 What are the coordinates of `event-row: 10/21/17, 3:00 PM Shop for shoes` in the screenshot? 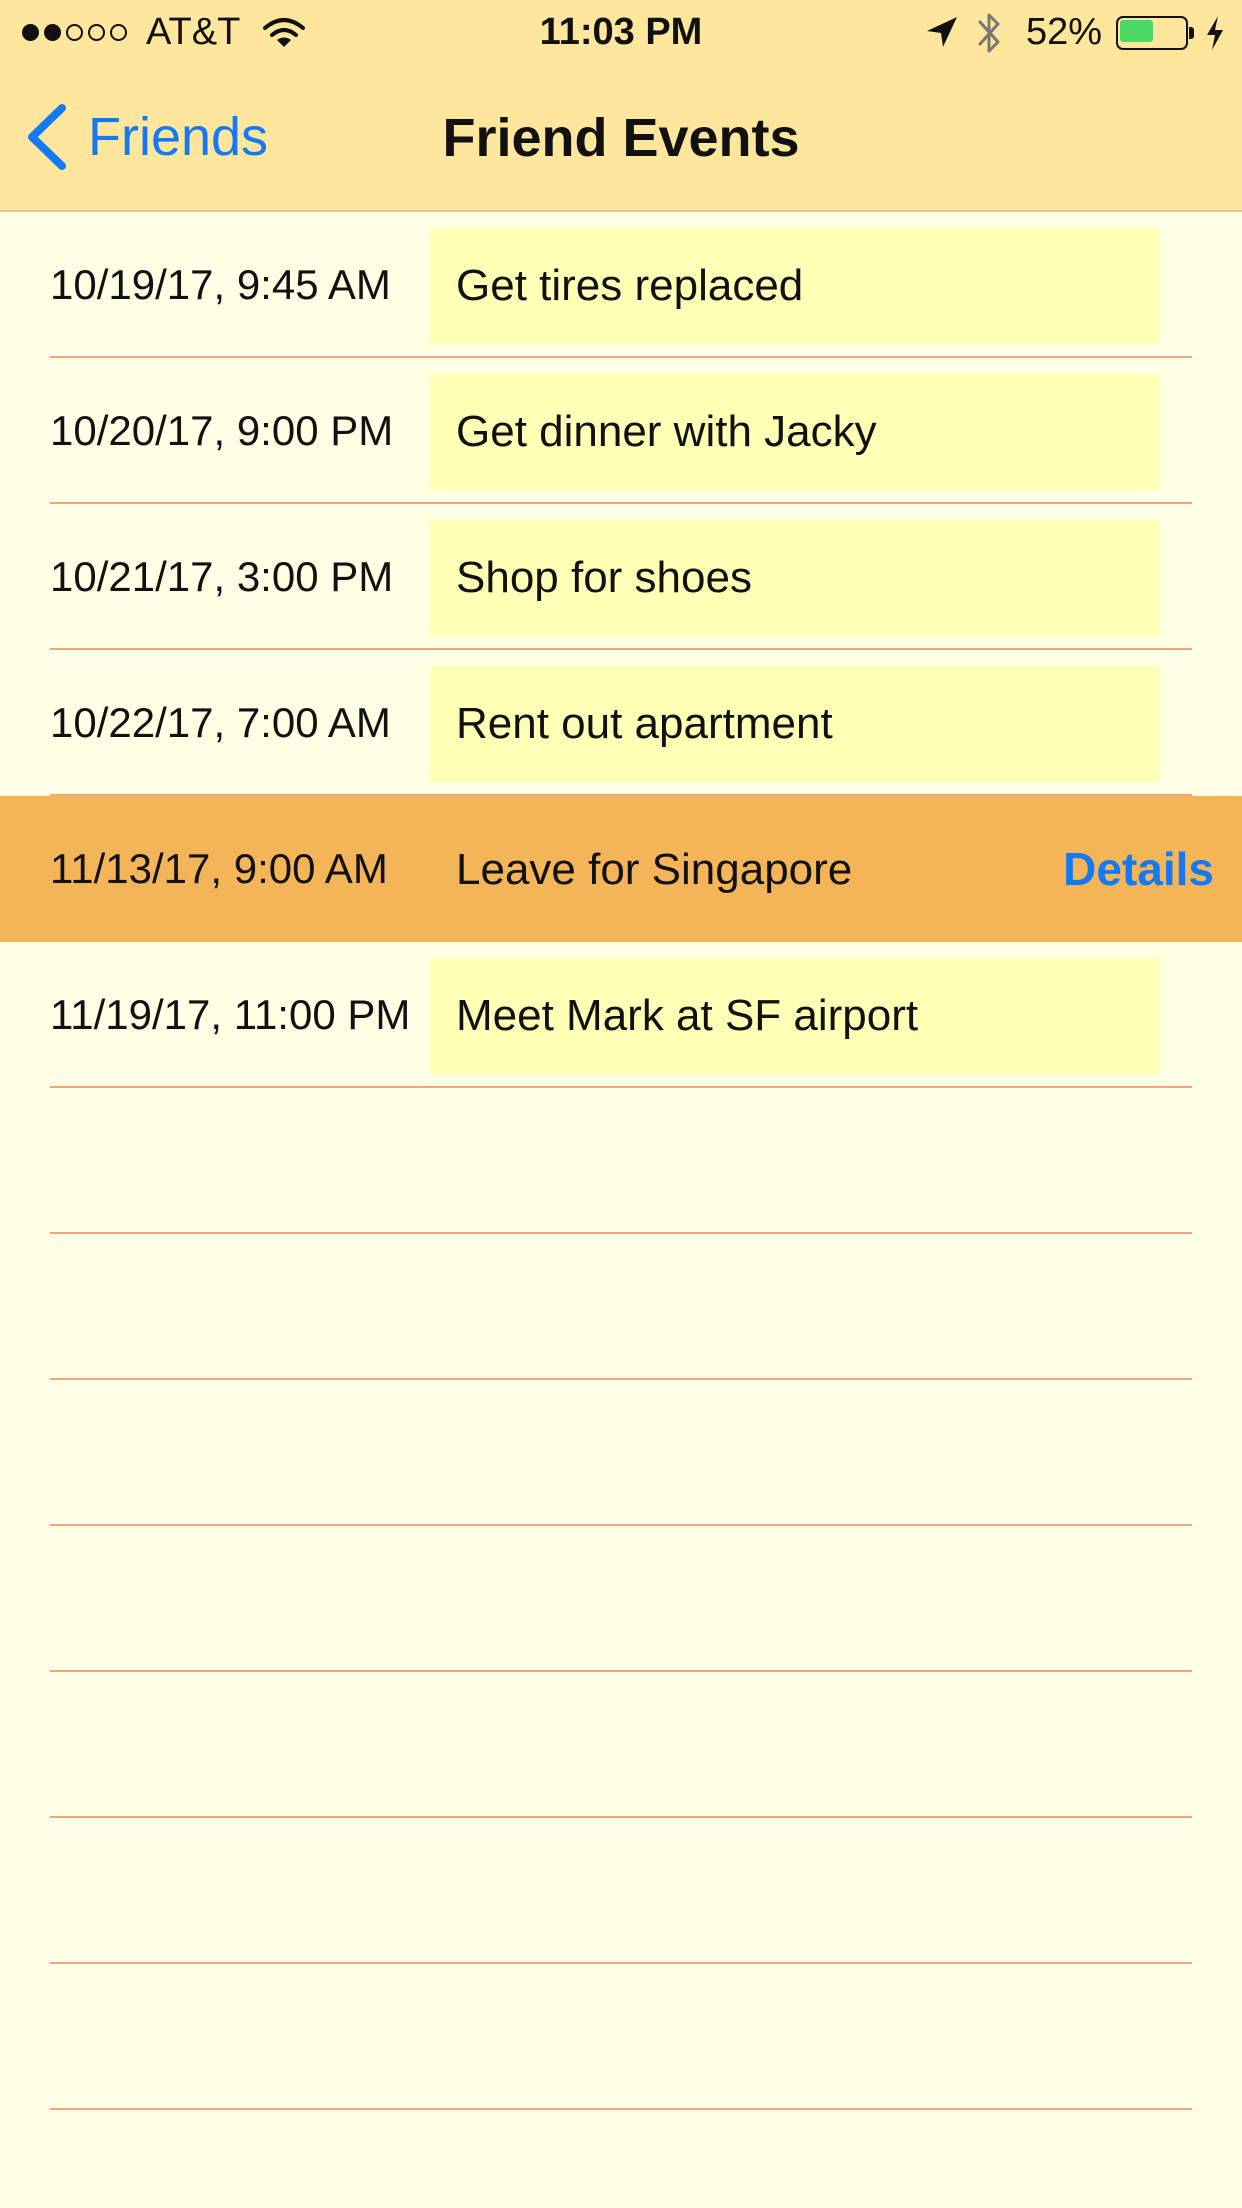 It's located at (621, 577).